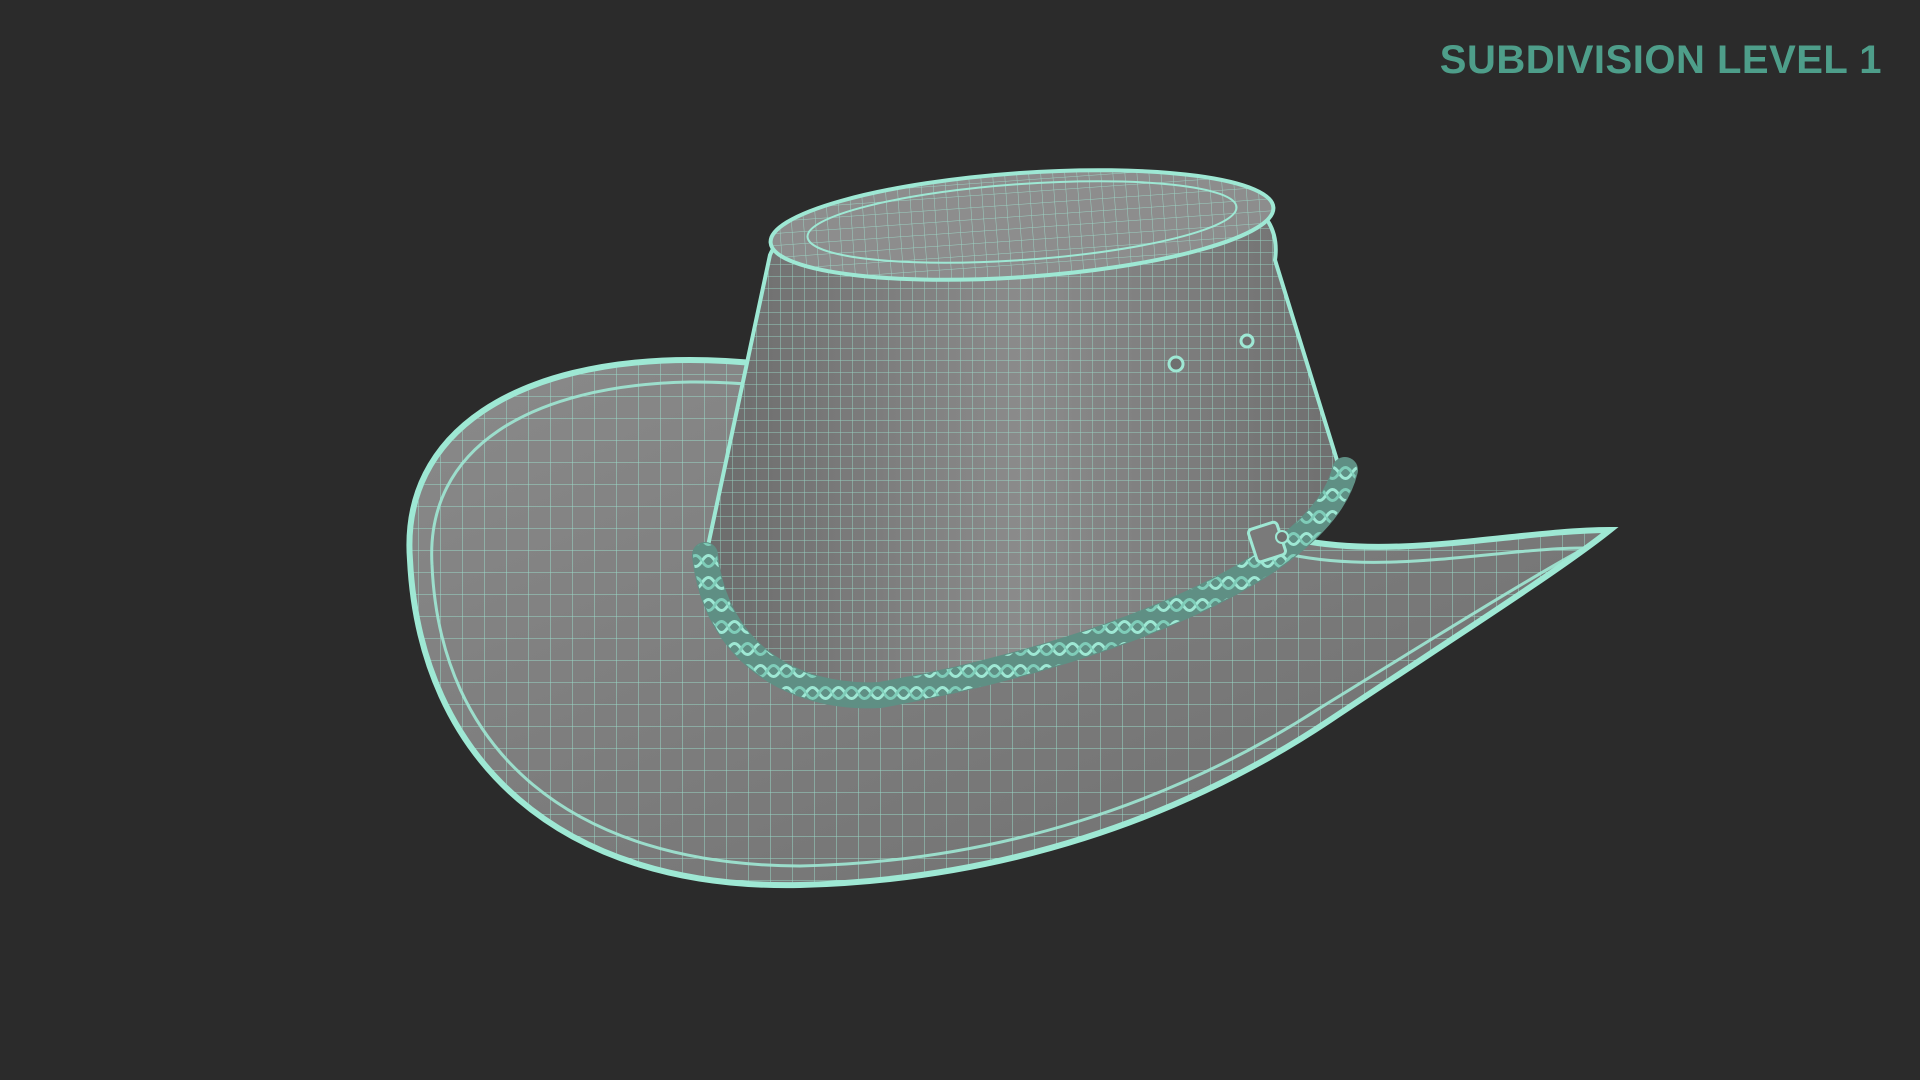 This screenshot has height=1080, width=1920. What do you see at coordinates (1660, 60) in the screenshot?
I see `subdivision-level-label: SUBDIVISION LEVEL 1` at bounding box center [1660, 60].